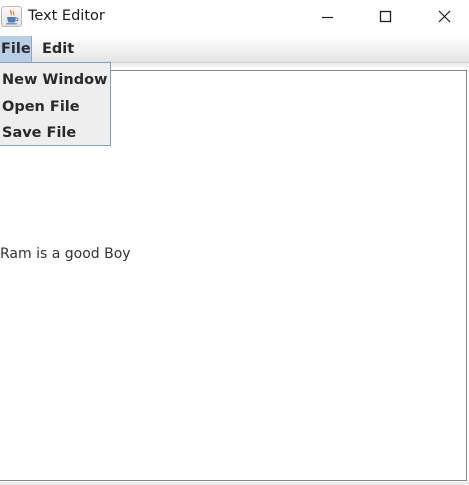  What do you see at coordinates (66, 16) in the screenshot?
I see `window-title: Text Editor` at bounding box center [66, 16].